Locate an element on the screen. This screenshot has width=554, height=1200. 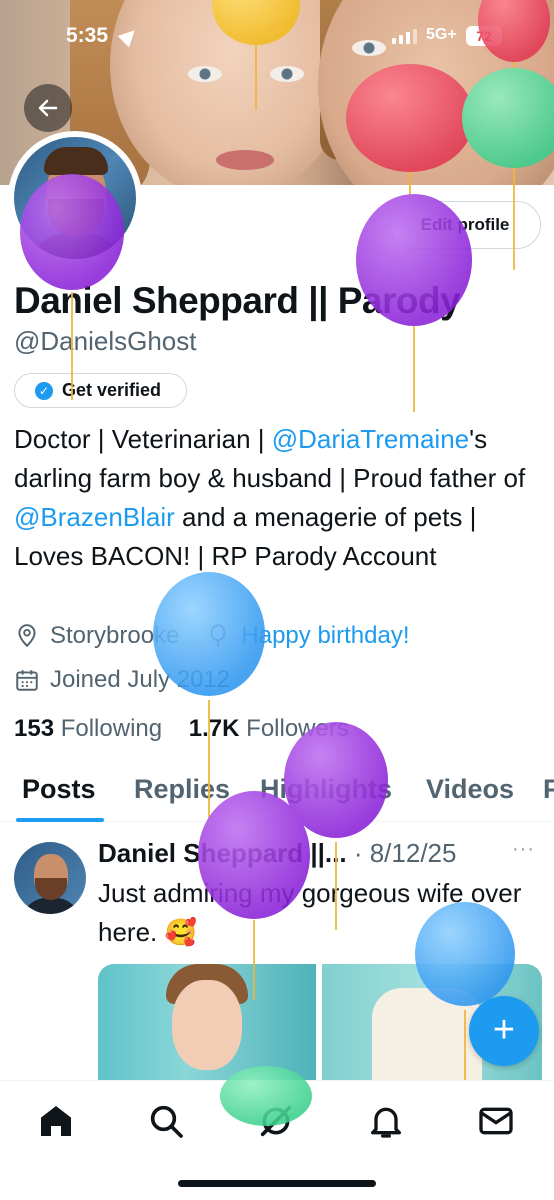
location-arrow-icon is located at coordinates (129, 36).